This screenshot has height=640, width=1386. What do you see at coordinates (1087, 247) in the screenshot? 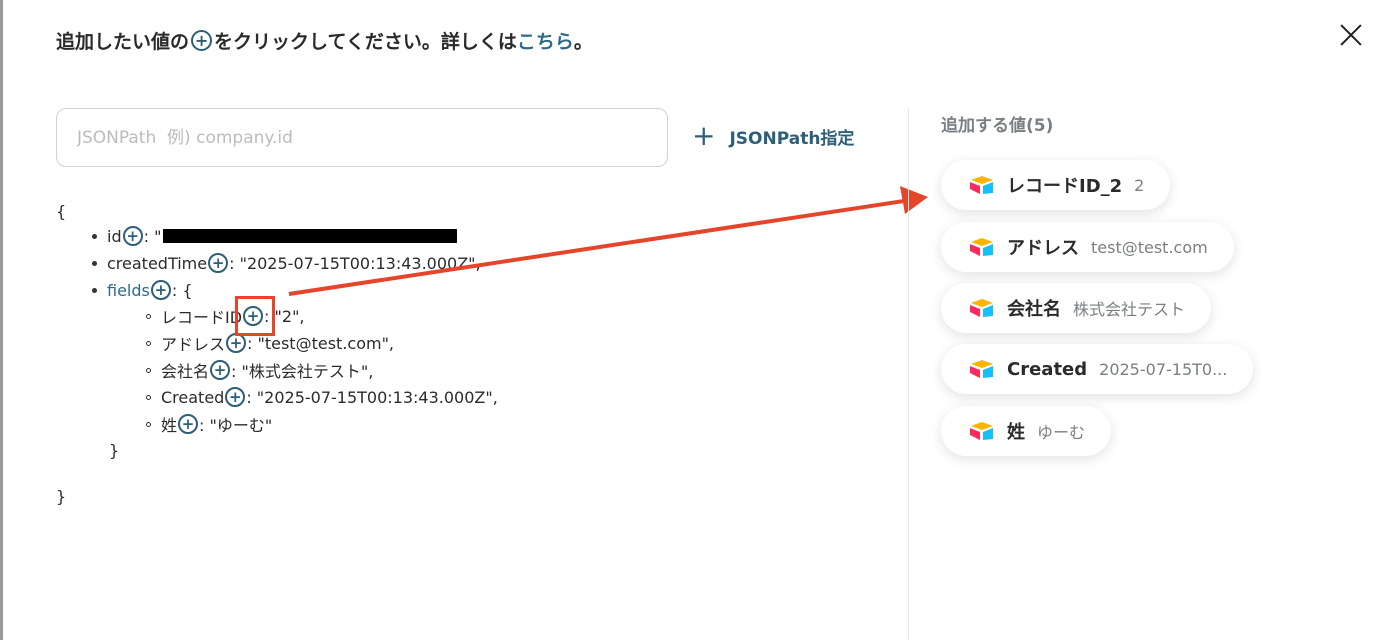
I see `value-chip: アドレス test@test.com` at bounding box center [1087, 247].